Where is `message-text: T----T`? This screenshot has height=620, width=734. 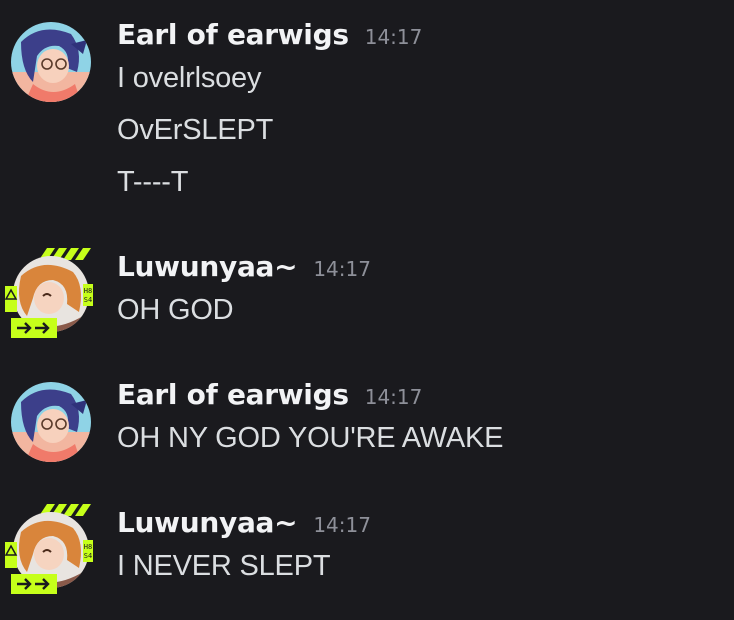
message-text: T----T is located at coordinates (153, 182).